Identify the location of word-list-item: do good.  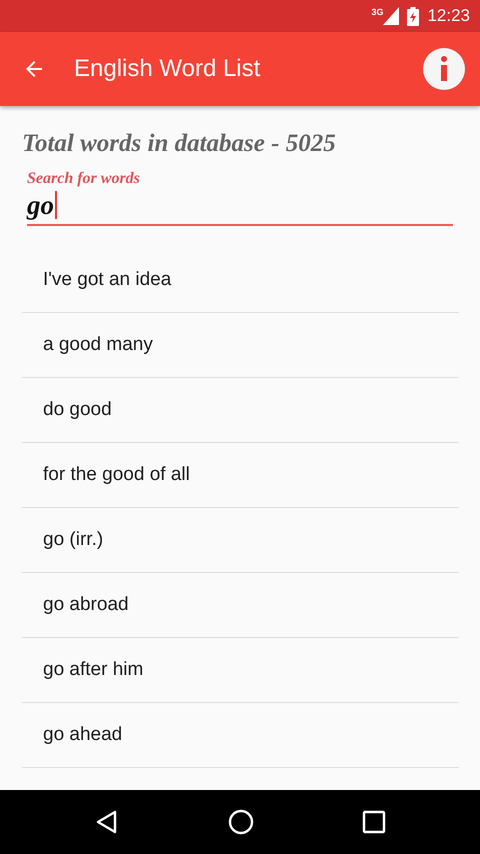
(240, 410).